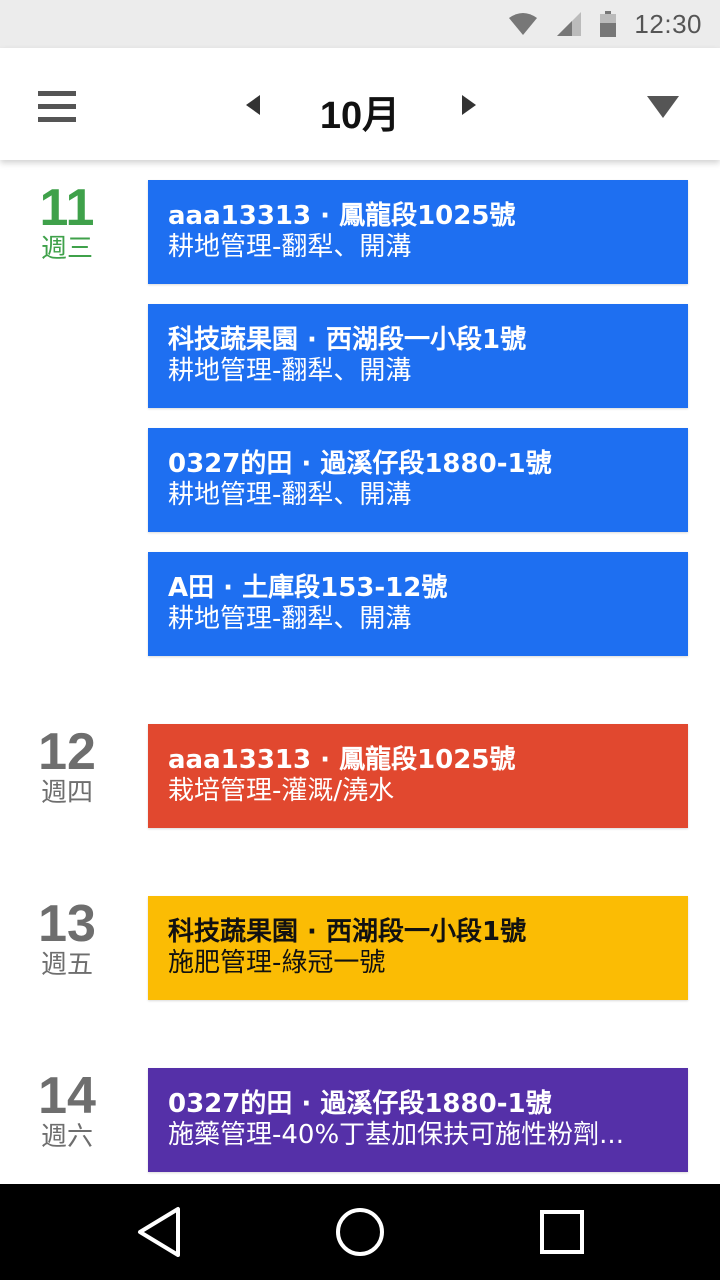 The height and width of the screenshot is (1280, 720). I want to click on navigation-bar, so click(360, 1232).